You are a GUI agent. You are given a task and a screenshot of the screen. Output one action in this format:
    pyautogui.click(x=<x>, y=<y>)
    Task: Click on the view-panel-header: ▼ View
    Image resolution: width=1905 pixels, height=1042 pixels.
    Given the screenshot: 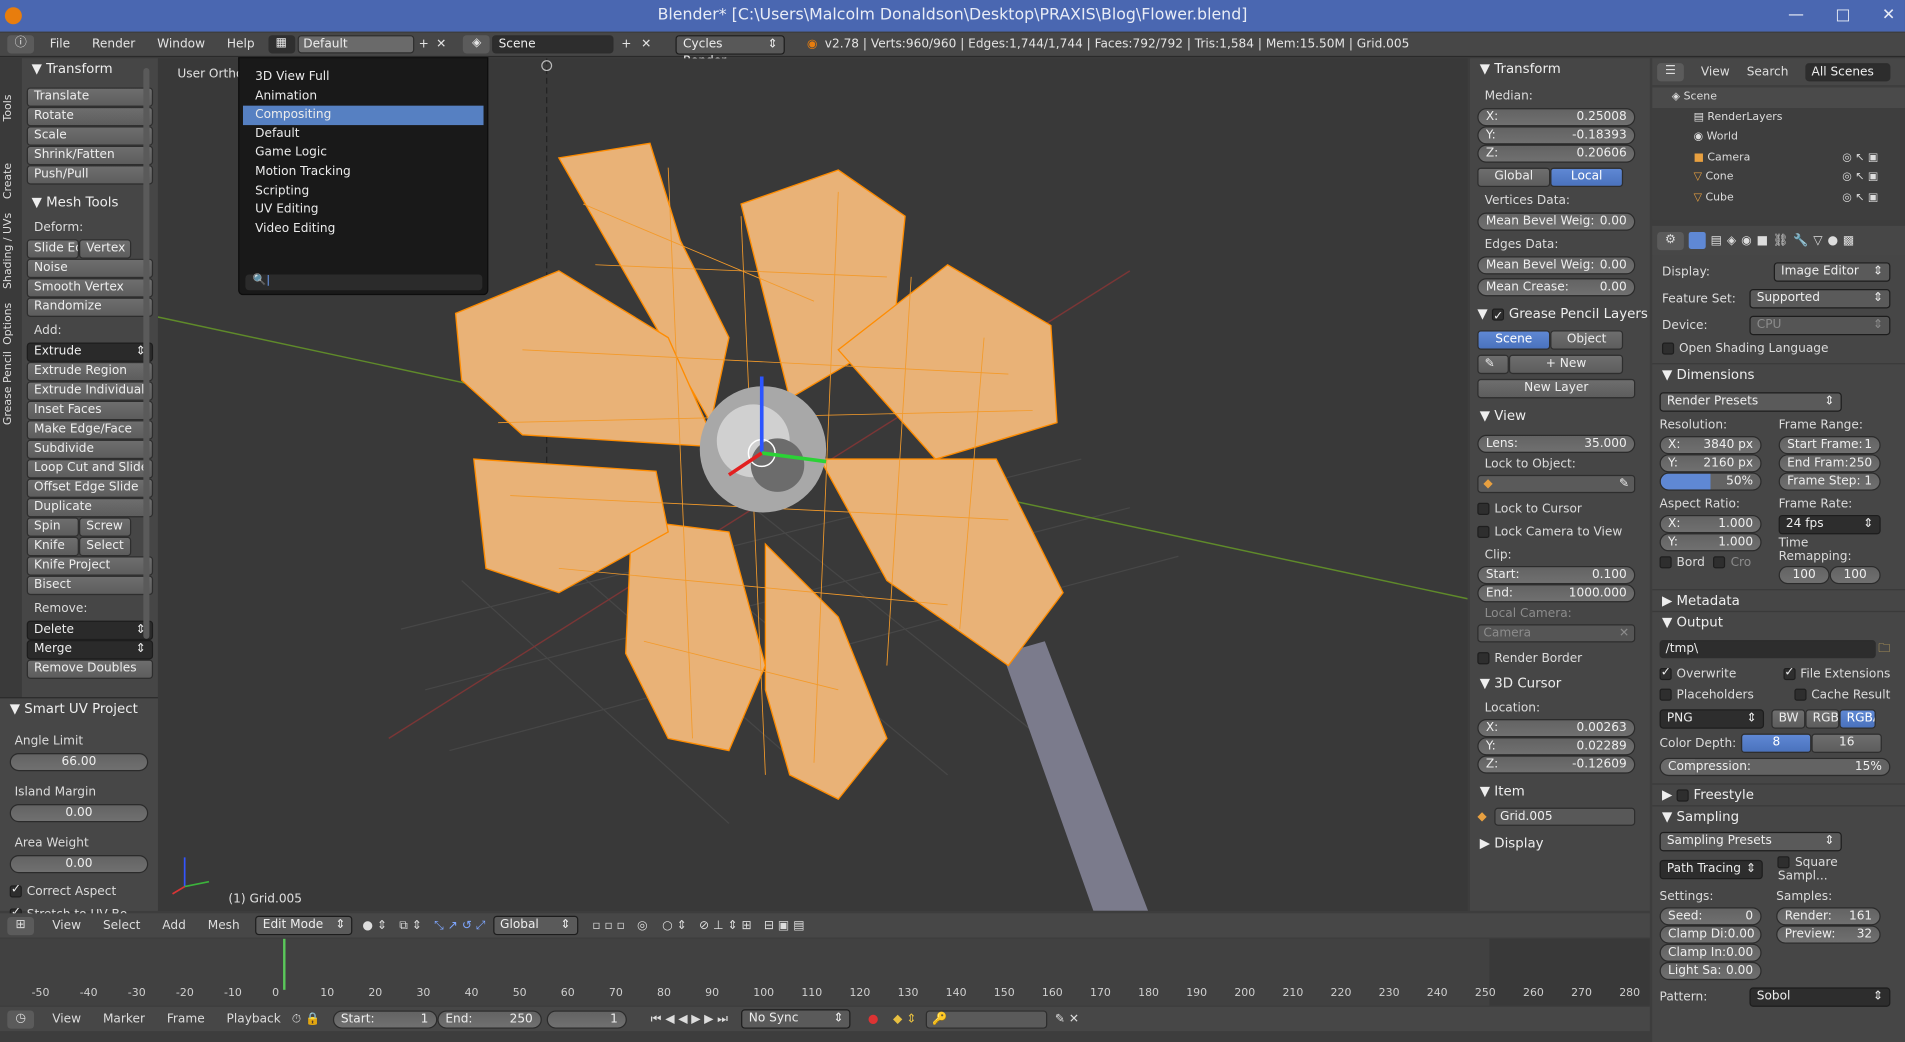 What is the action you would take?
    pyautogui.click(x=1560, y=417)
    